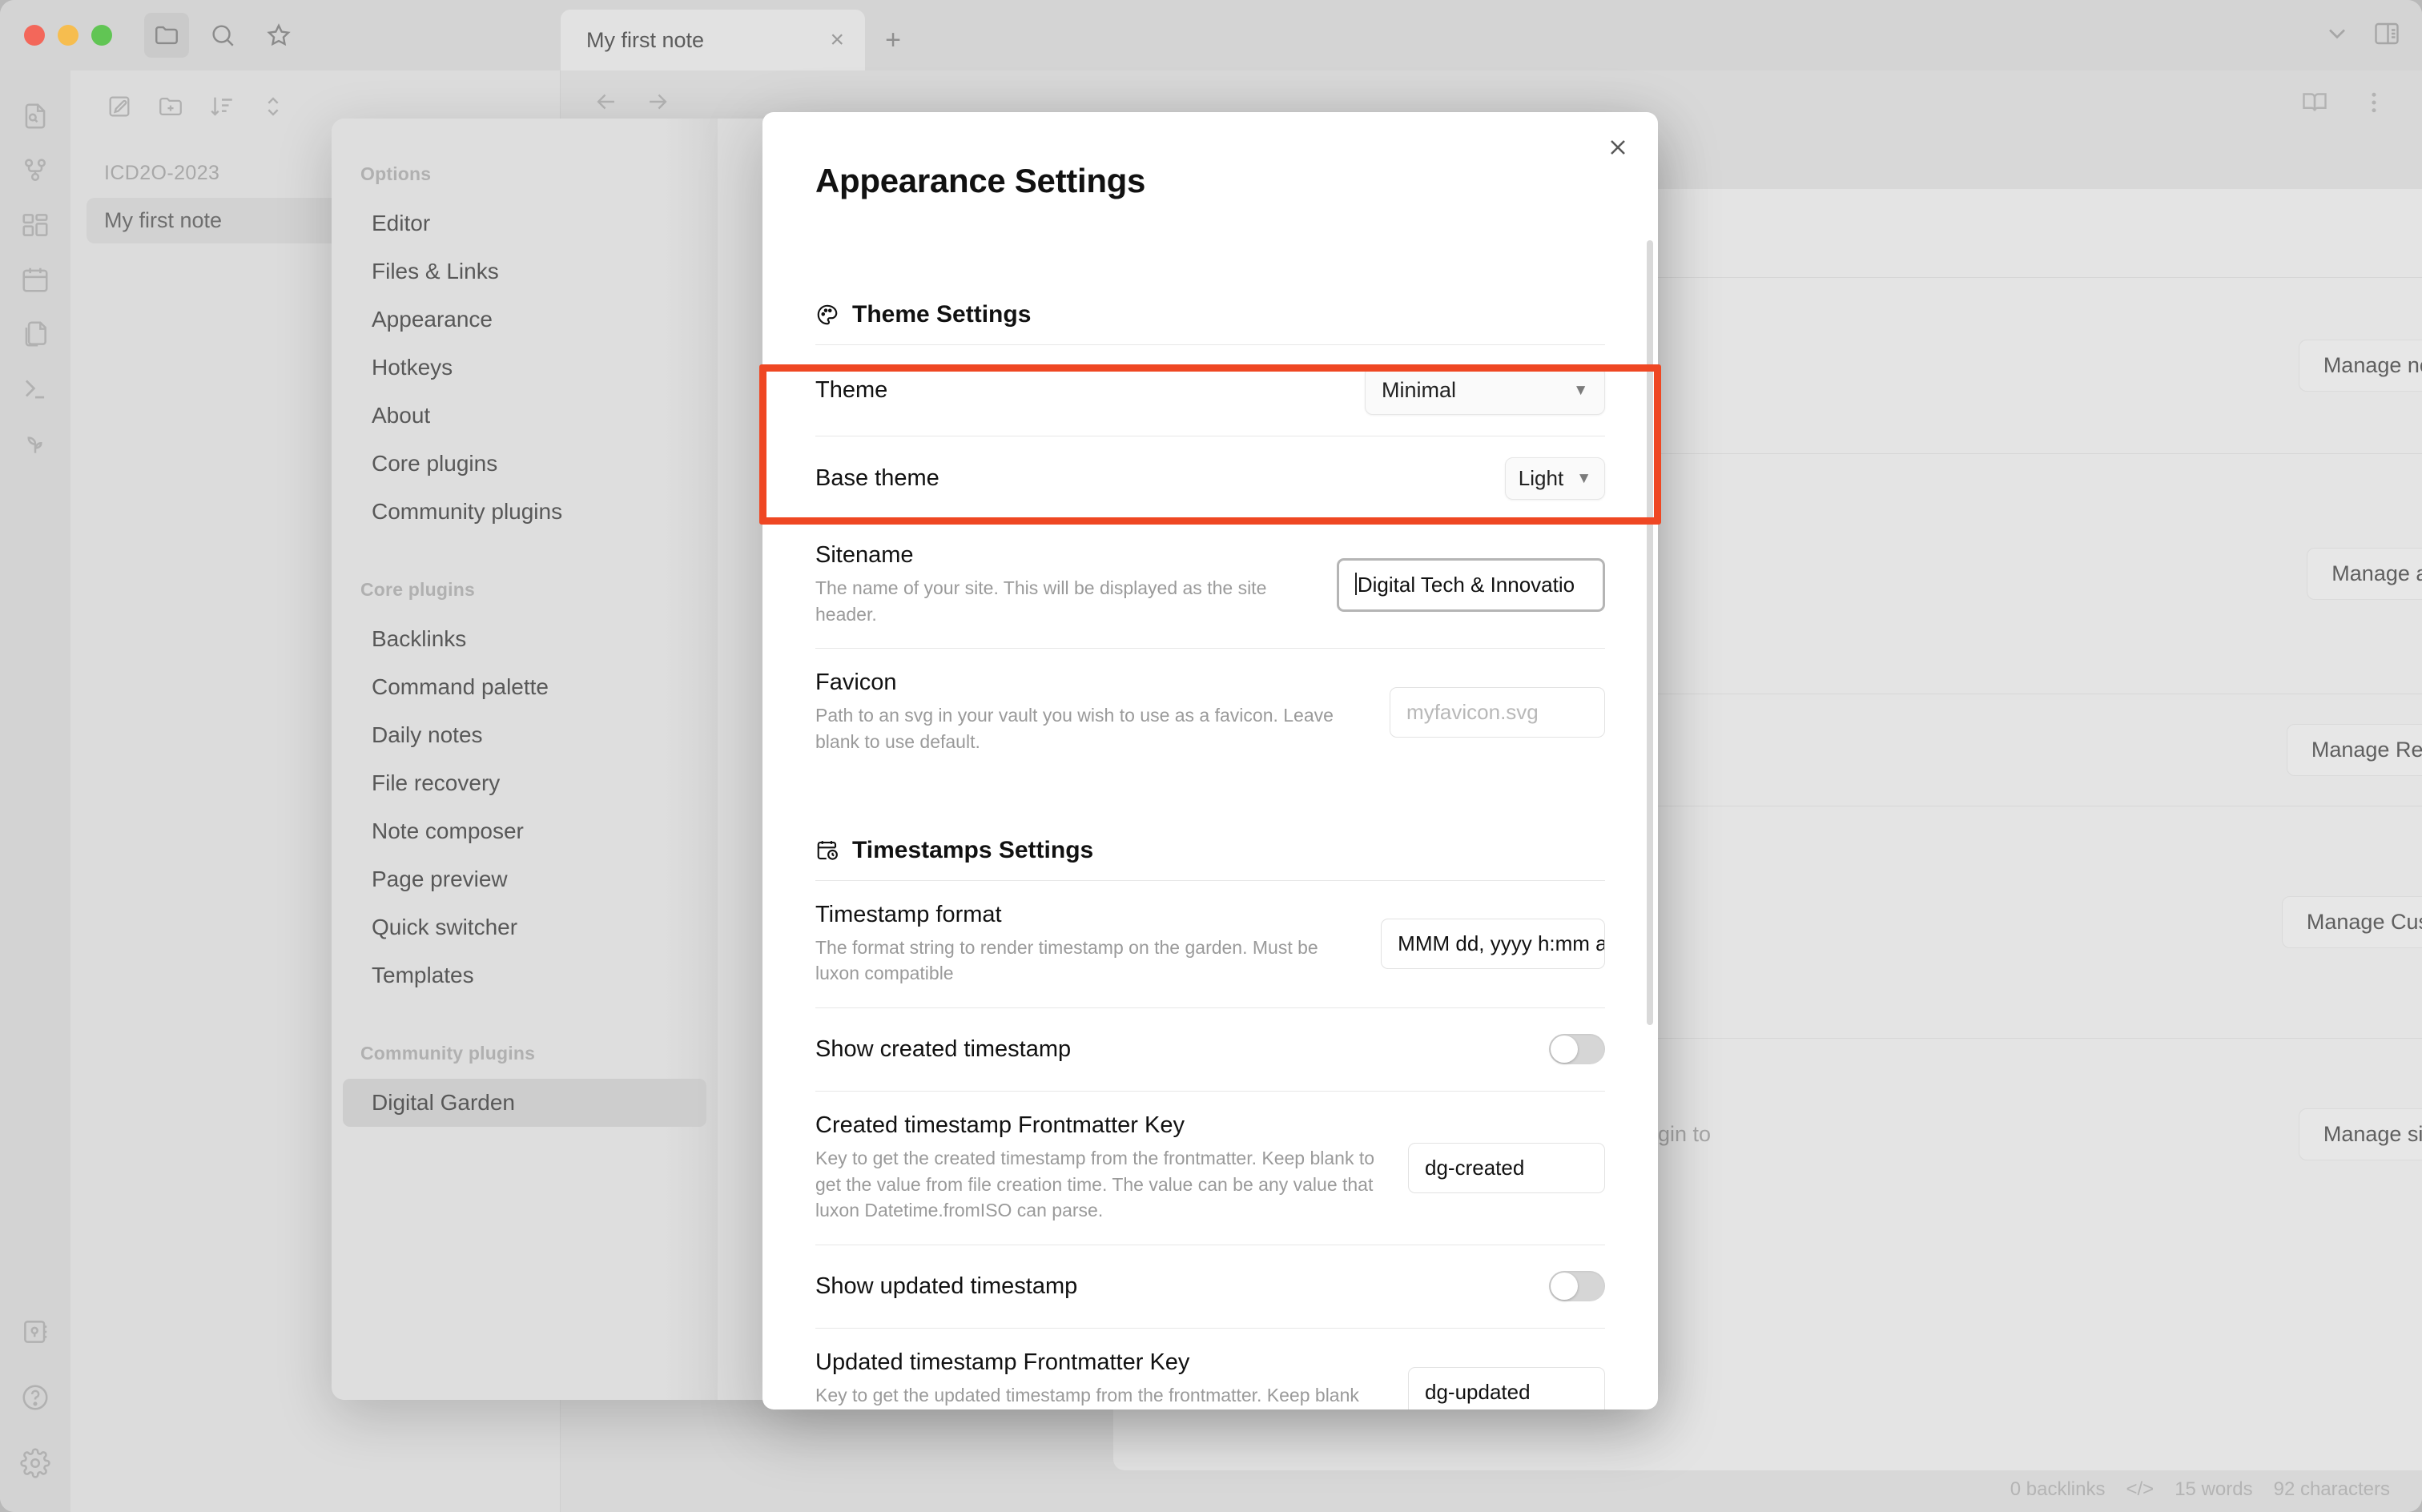 This screenshot has width=2422, height=1512. What do you see at coordinates (36, 1331) in the screenshot?
I see `vault-icon` at bounding box center [36, 1331].